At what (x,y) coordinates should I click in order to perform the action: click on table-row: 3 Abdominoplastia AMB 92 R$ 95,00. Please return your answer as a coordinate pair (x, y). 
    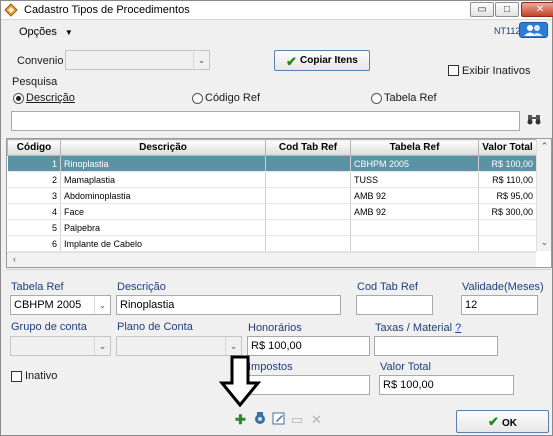
    Looking at the image, I should click on (272, 195).